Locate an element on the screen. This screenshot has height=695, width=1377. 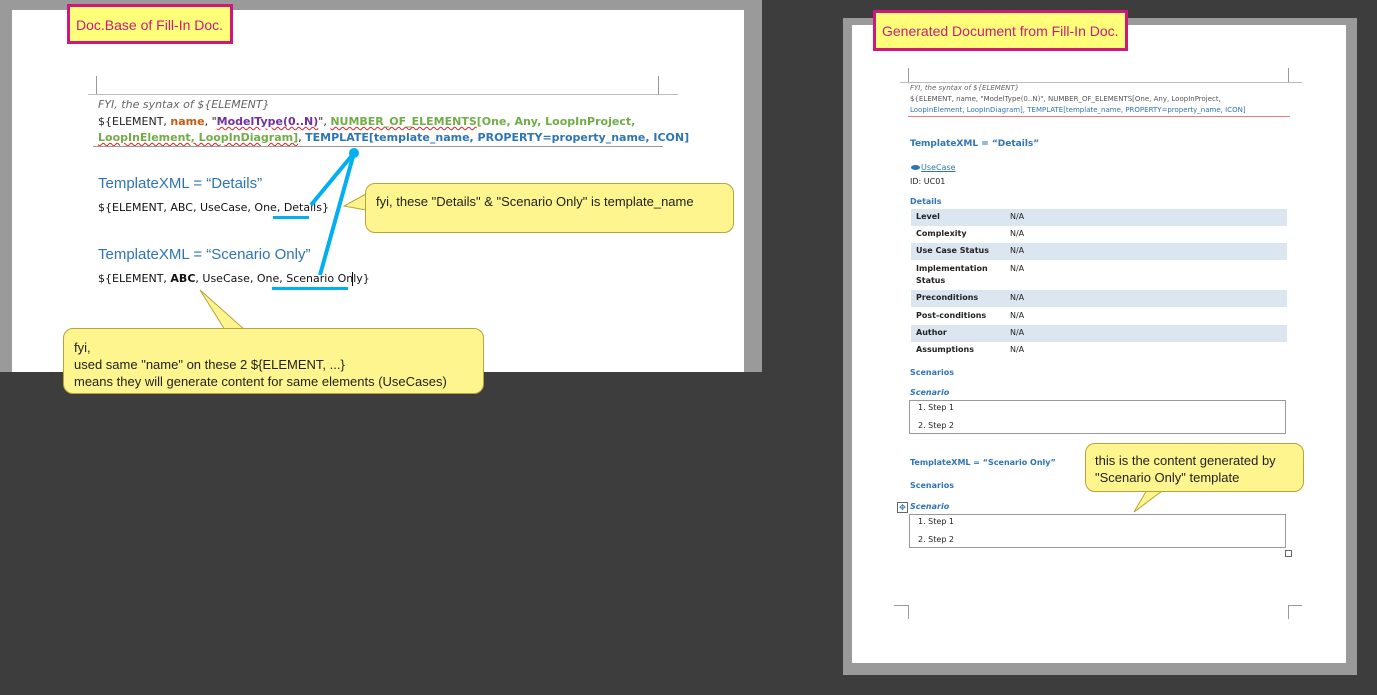
row-key: Implementation is located at coordinates (952, 268).